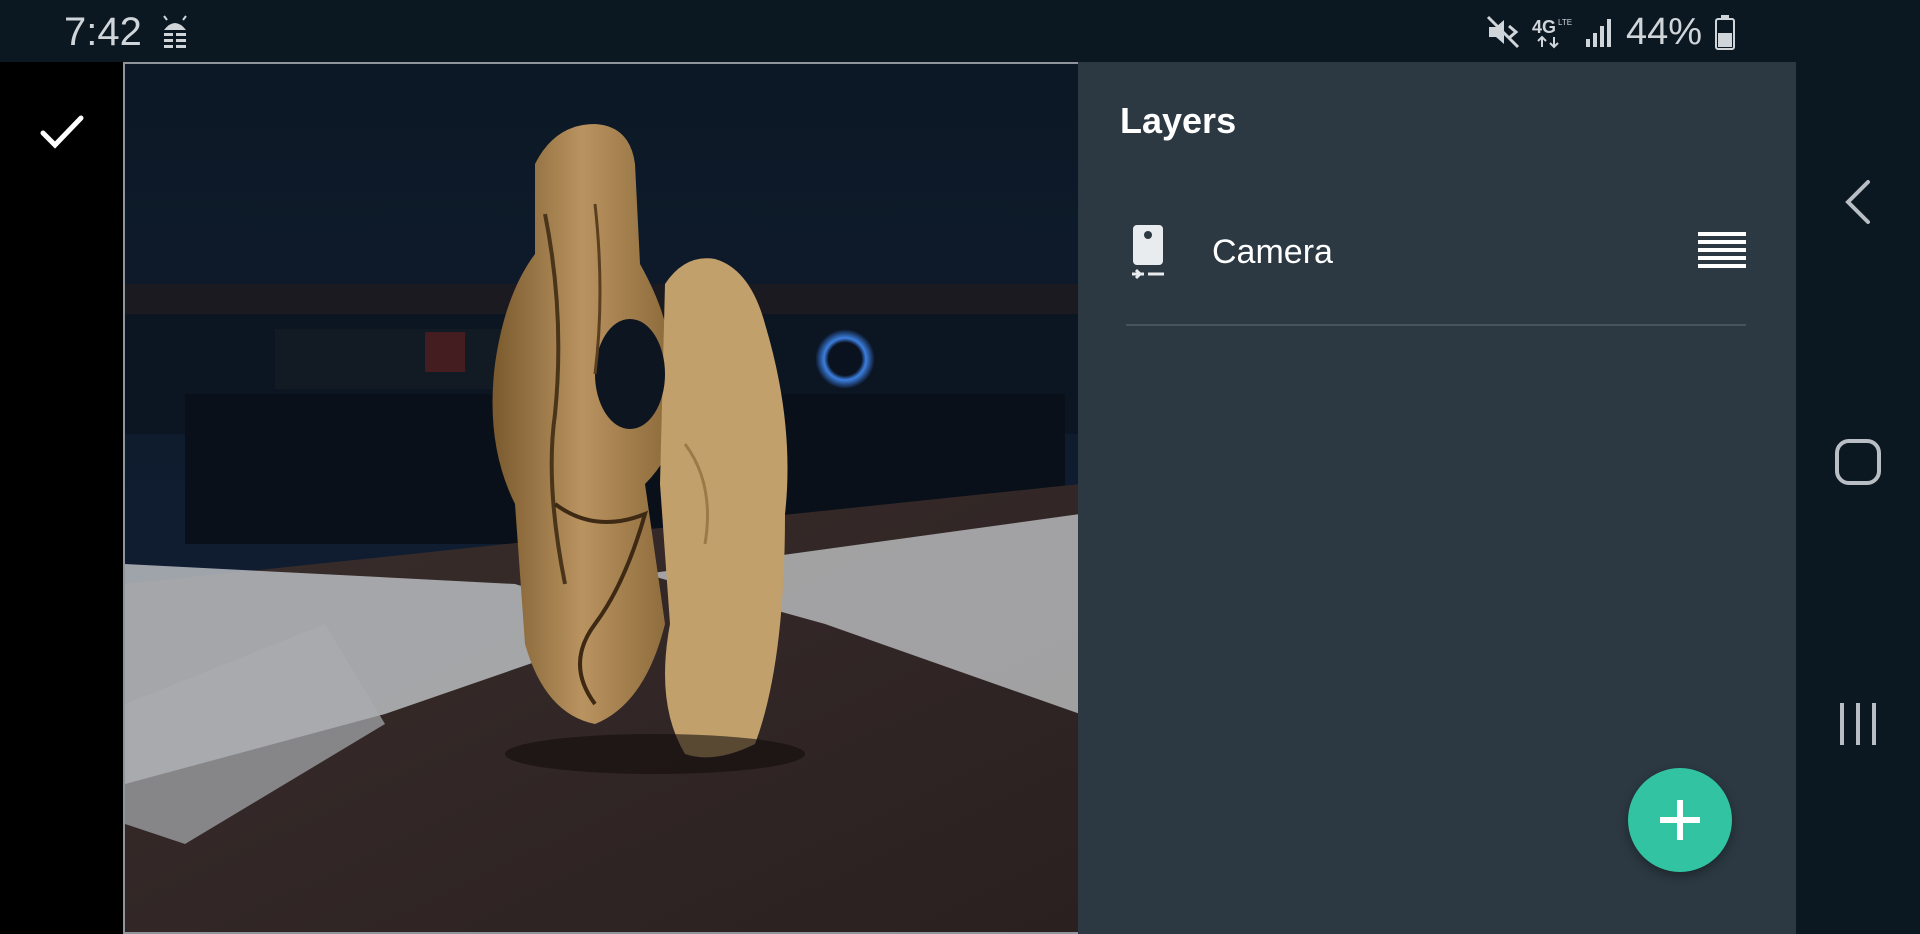  I want to click on battery-icon, so click(1725, 32).